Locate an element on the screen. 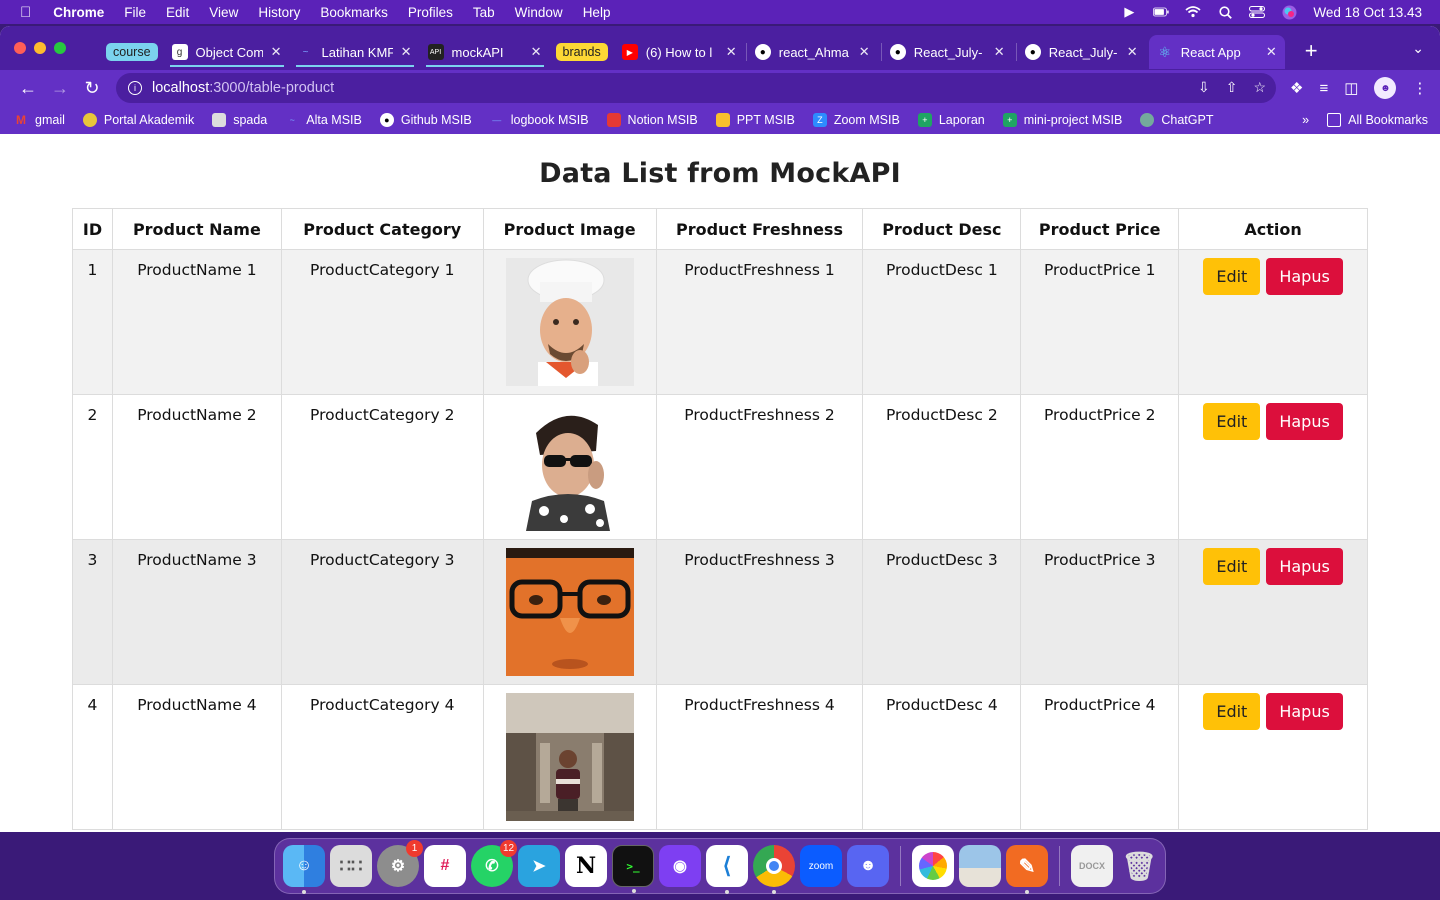  notion-icon: N is located at coordinates (586, 866).